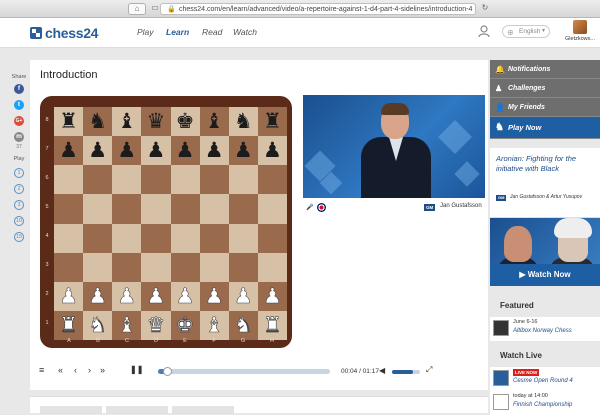 Image resolution: width=600 pixels, height=415 pixels. Describe the element at coordinates (19, 89) in the screenshot. I see `facebook-icon: f` at that location.